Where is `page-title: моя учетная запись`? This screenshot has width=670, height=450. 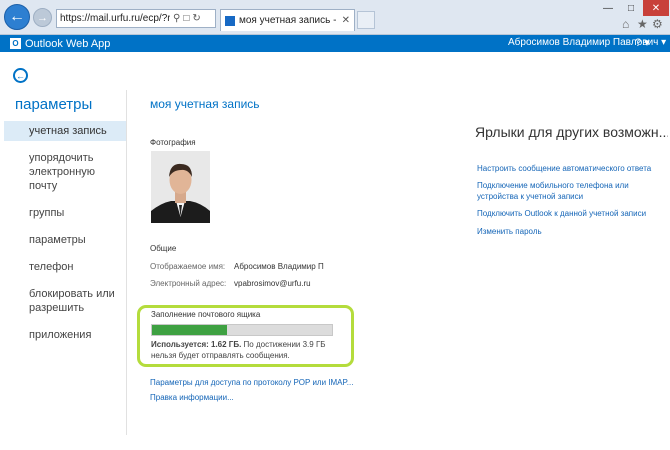 page-title: моя учетная запись is located at coordinates (205, 104).